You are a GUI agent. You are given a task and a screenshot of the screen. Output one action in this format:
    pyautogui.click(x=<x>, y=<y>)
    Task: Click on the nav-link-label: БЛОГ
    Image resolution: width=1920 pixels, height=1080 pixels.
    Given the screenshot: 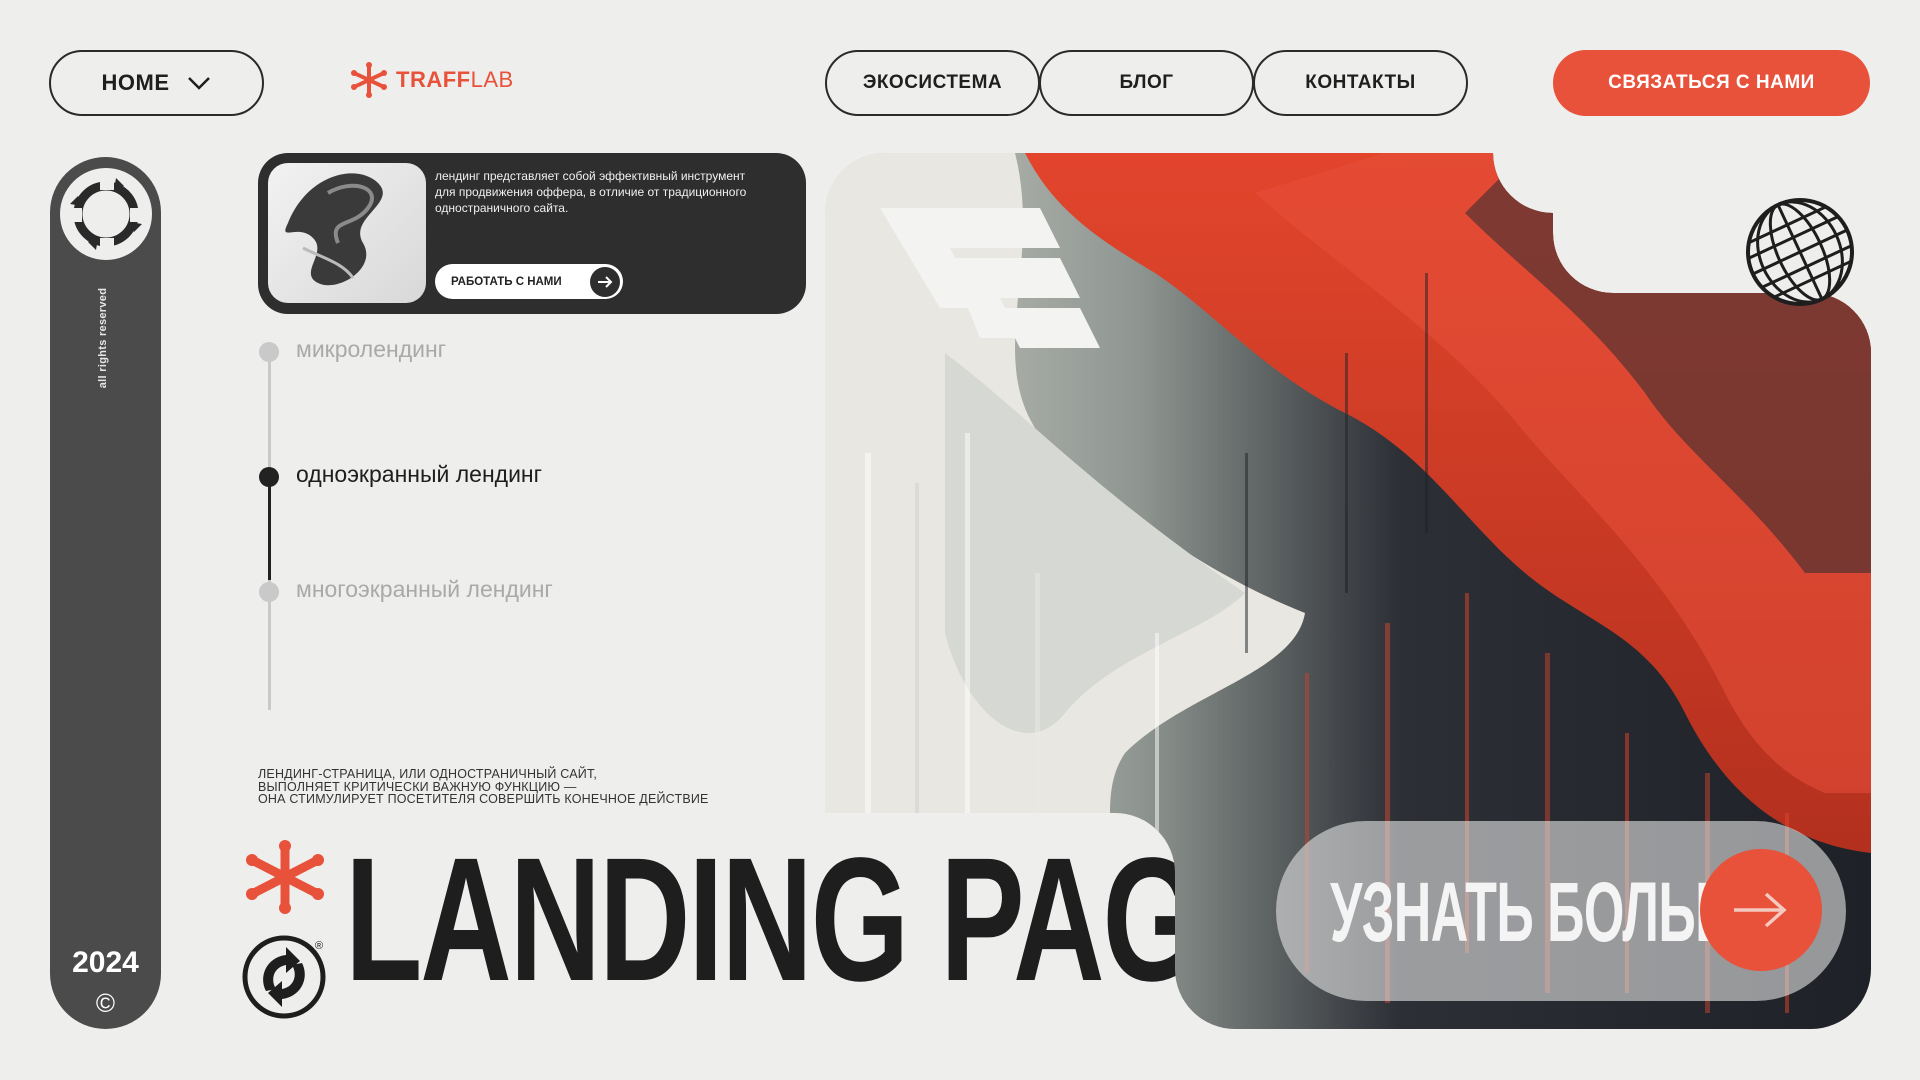 What is the action you would take?
    pyautogui.click(x=1146, y=82)
    